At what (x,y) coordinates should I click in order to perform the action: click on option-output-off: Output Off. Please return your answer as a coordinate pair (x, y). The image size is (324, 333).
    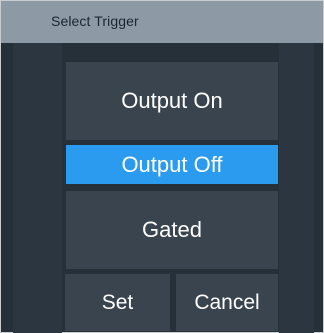
    Looking at the image, I should click on (172, 164).